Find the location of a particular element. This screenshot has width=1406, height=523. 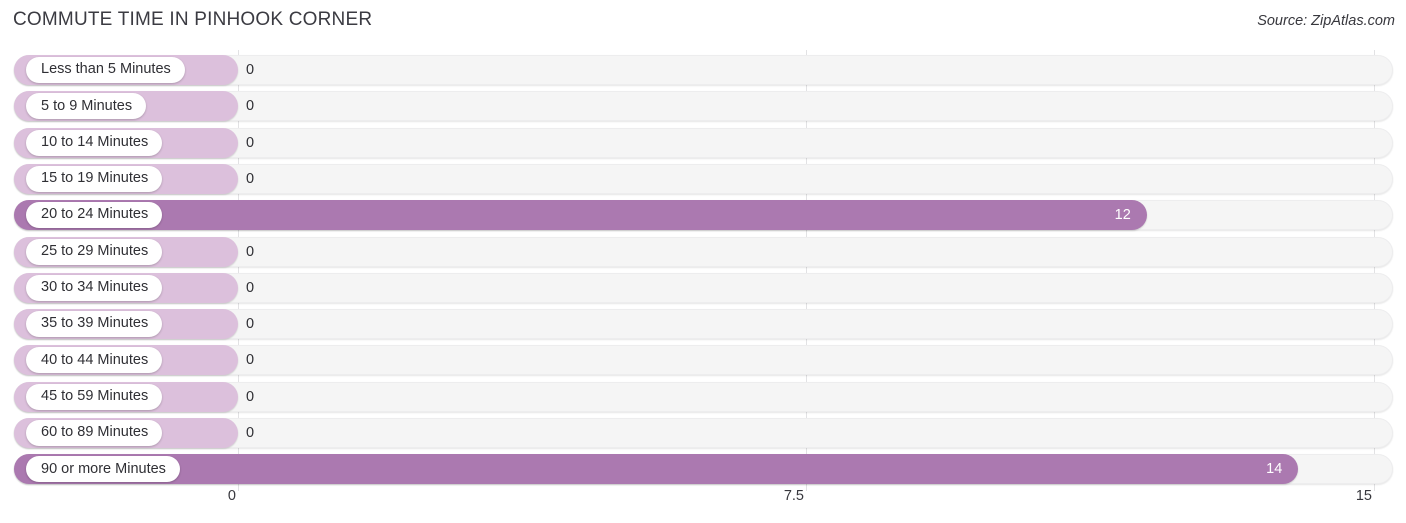

bar-category-text: 5 to 9 Minutes is located at coordinates (87, 105).